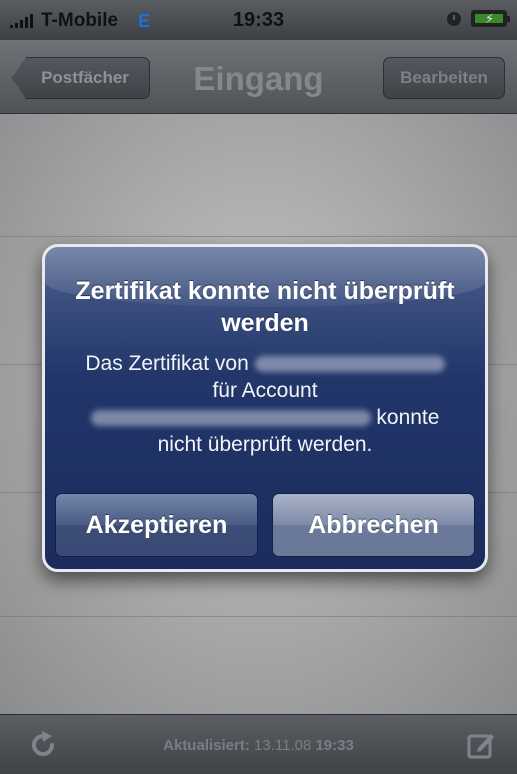  What do you see at coordinates (206, 745) in the screenshot?
I see `updated-label: Aktualisiert:` at bounding box center [206, 745].